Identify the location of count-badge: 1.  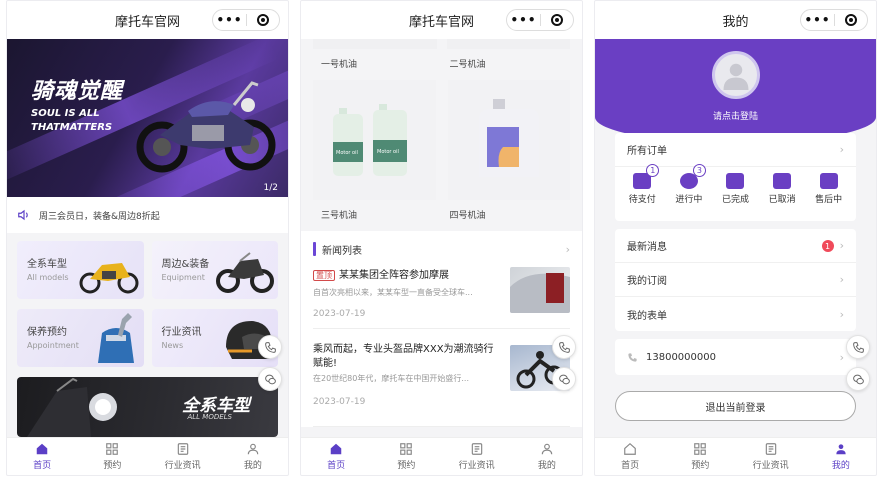
(653, 170).